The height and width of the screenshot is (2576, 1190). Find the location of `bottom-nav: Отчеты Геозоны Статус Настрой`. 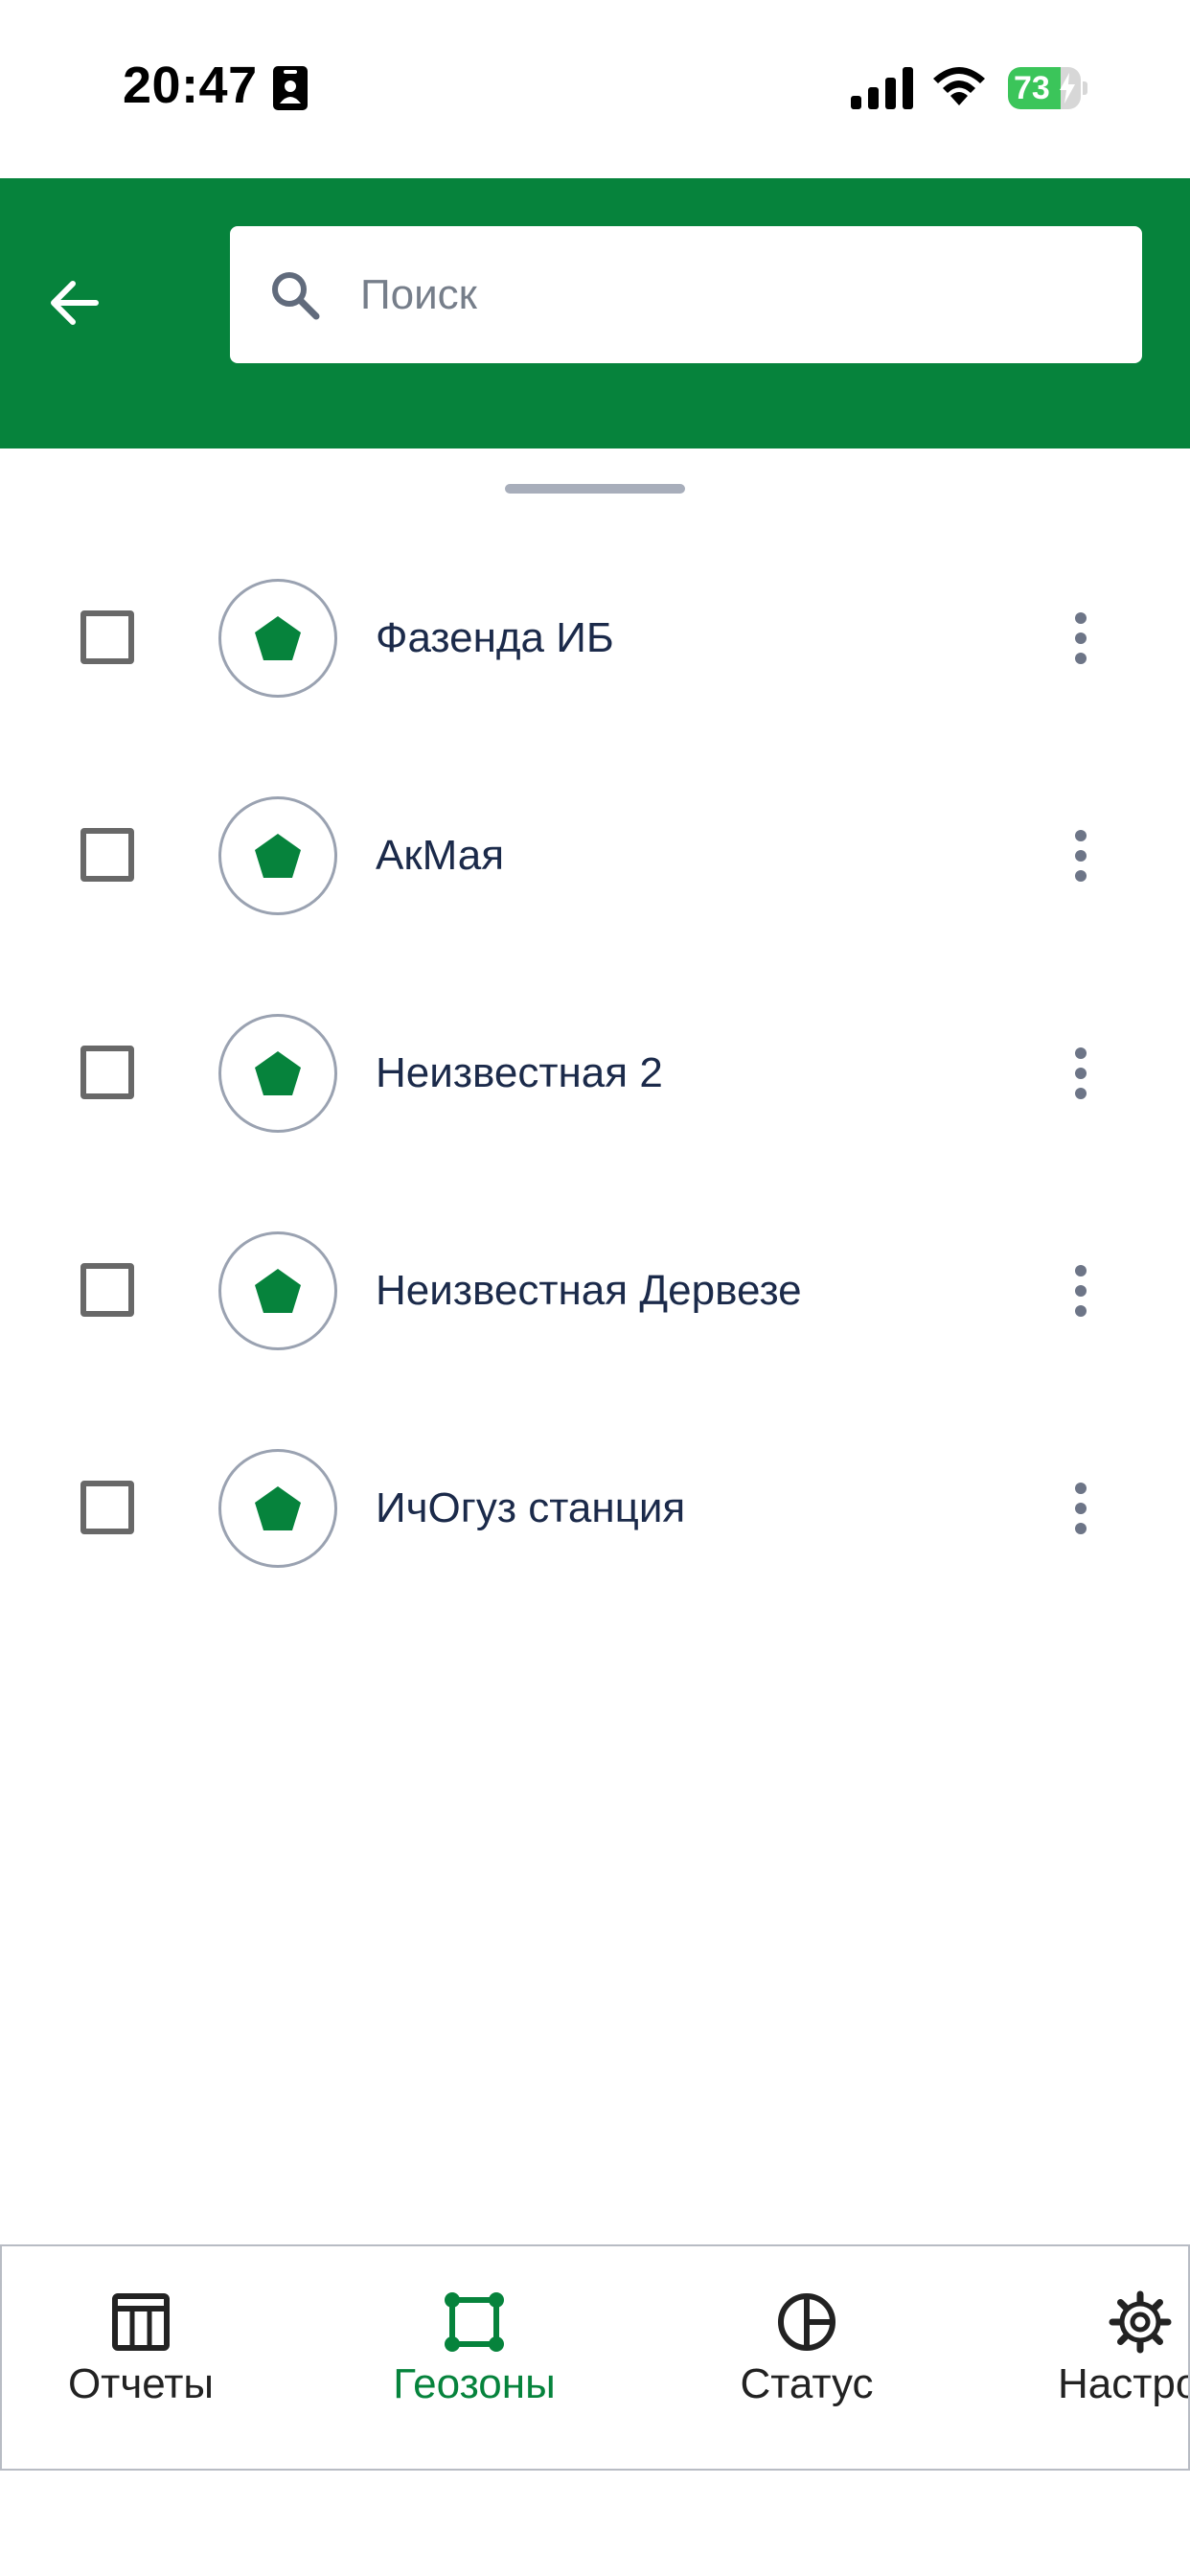

bottom-nav: Отчеты Геозоны Статус Настрой is located at coordinates (595, 2357).